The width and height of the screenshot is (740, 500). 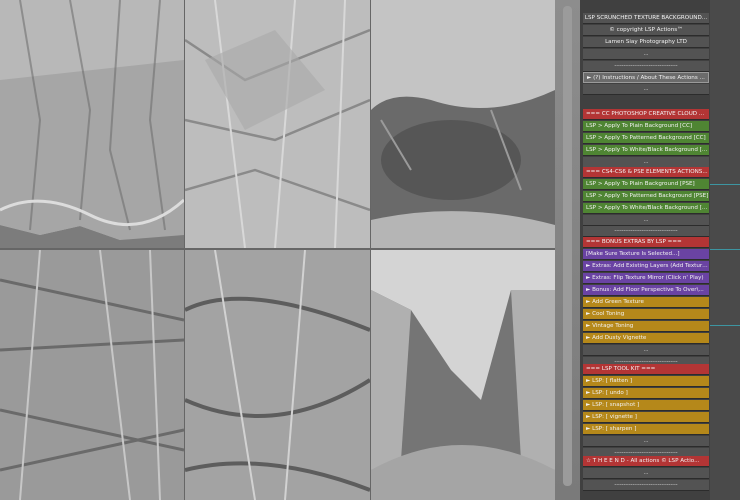 What do you see at coordinates (646, 126) in the screenshot?
I see `action-row: LSP > Apply To Plain Background [CC]` at bounding box center [646, 126].